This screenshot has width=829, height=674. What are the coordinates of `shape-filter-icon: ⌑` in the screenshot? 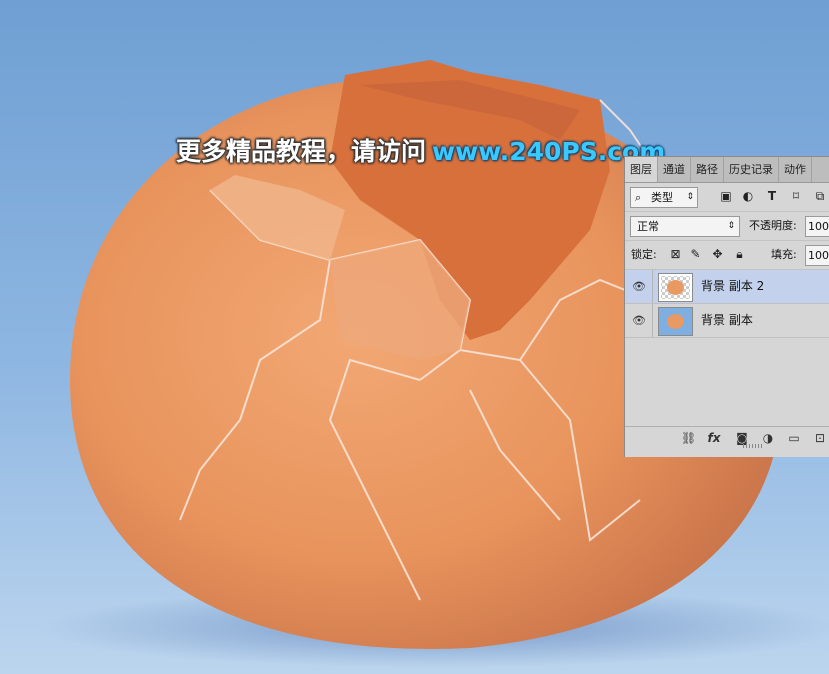 It's located at (796, 196).